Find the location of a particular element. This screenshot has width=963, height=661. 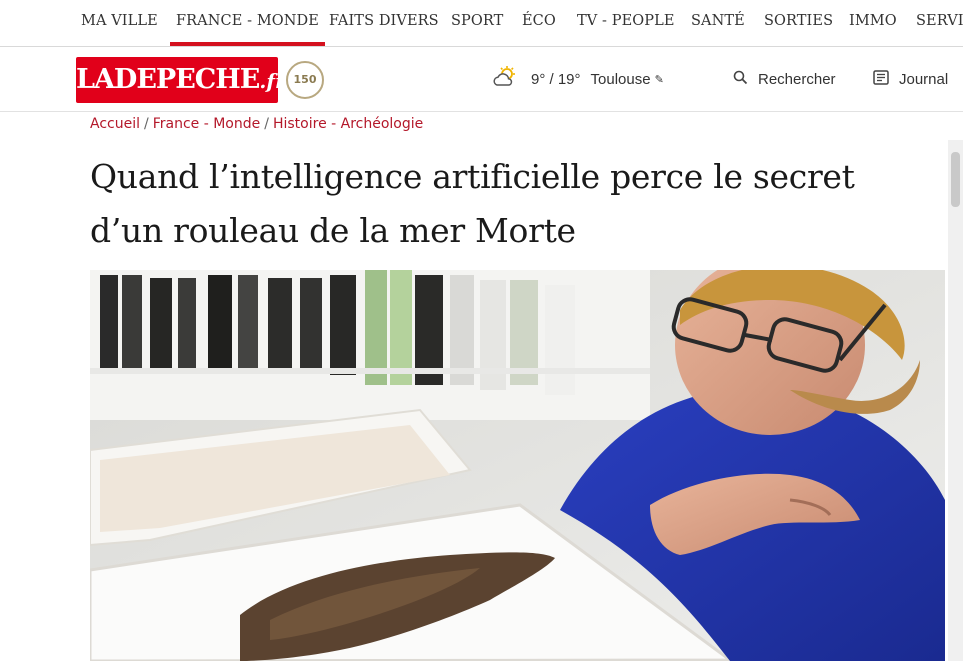

nav-item-sante: SANTÉ is located at coordinates (718, 23).